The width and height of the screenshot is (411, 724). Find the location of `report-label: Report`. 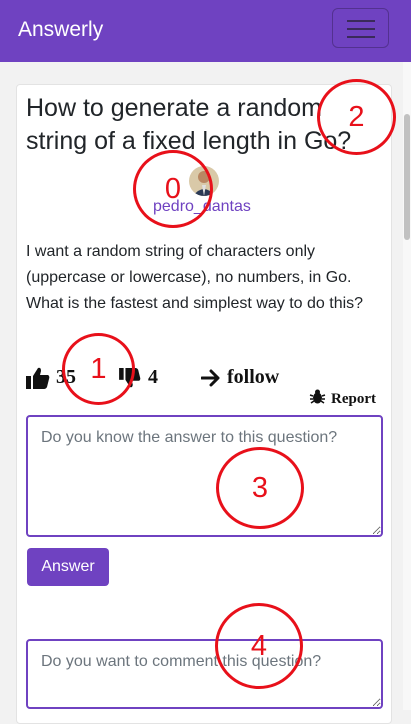

report-label: Report is located at coordinates (353, 398).